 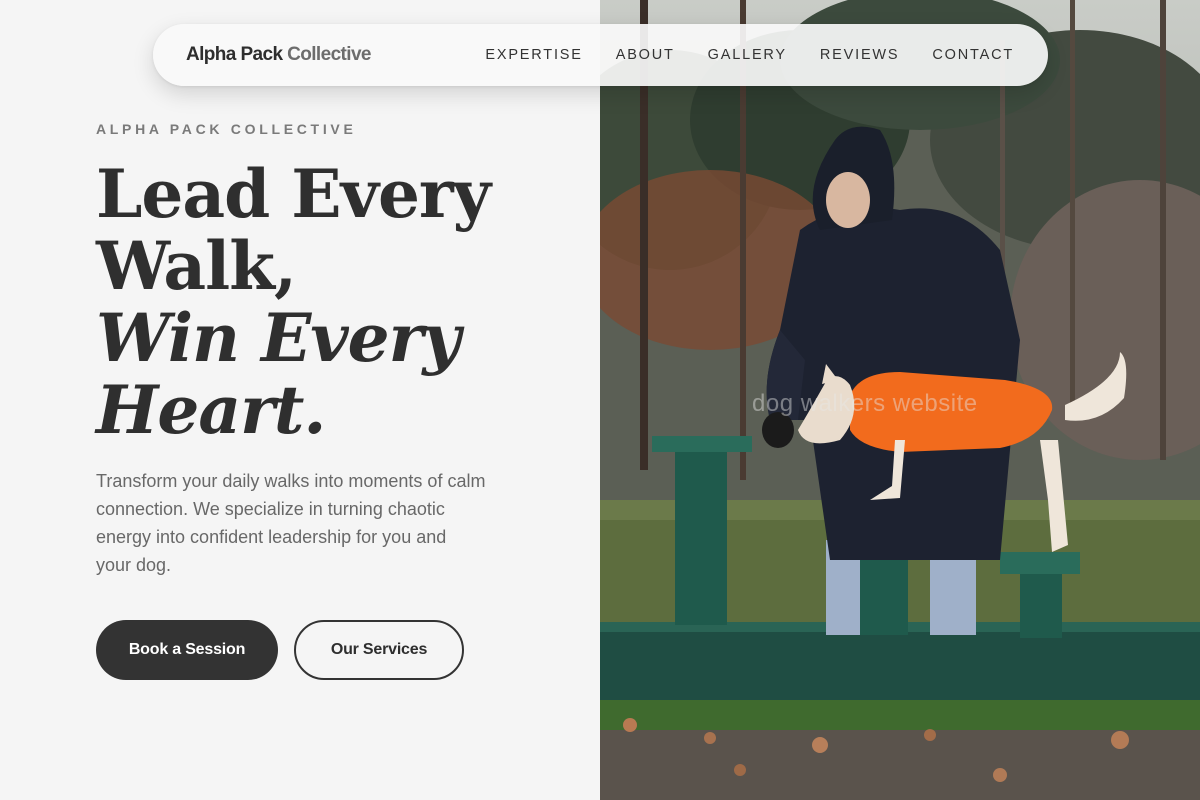 What do you see at coordinates (278, 338) in the screenshot?
I see `headline-line-3: Win Every` at bounding box center [278, 338].